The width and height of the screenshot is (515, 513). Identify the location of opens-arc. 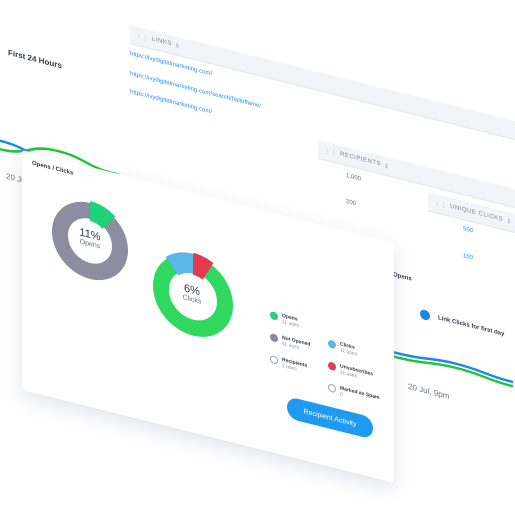
(102, 215).